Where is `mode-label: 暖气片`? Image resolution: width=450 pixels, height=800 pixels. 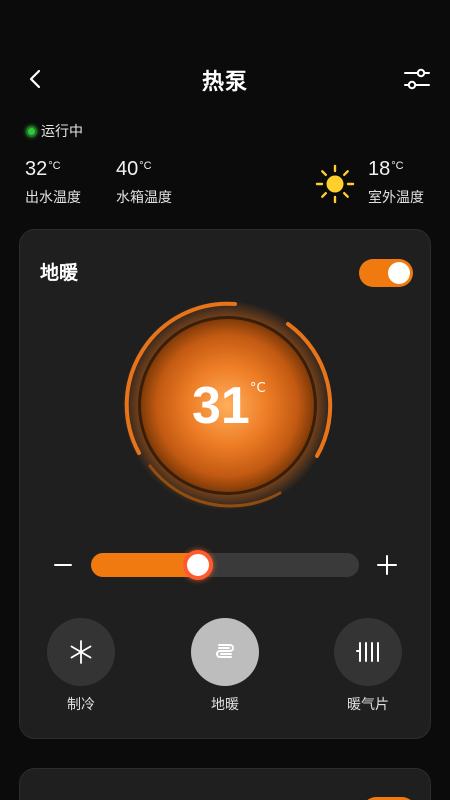
mode-label: 暖气片 is located at coordinates (368, 705).